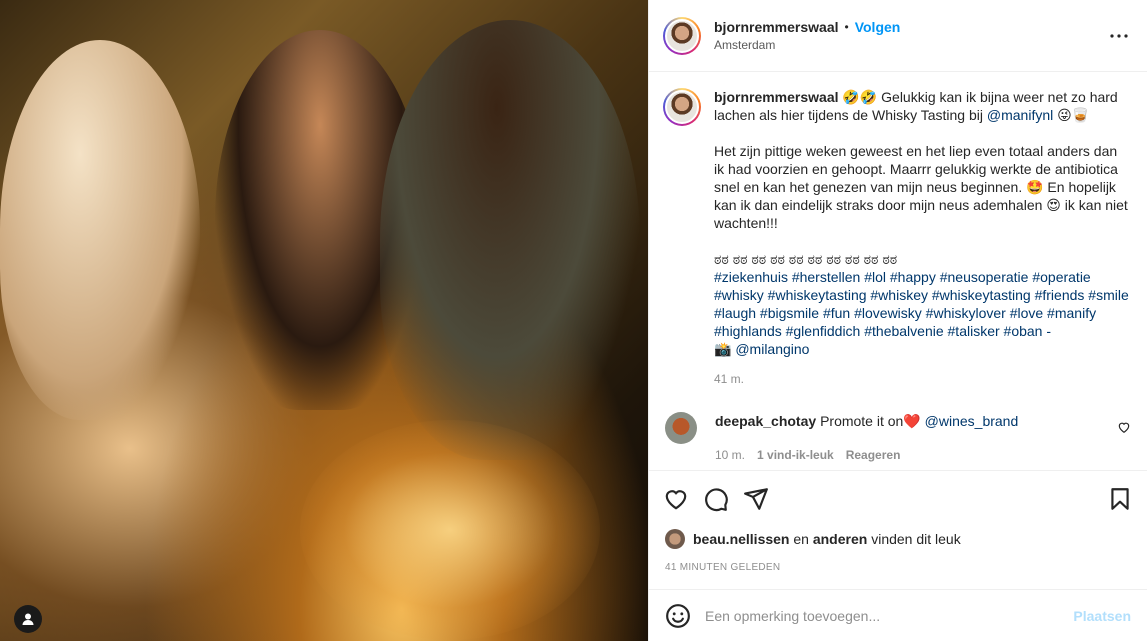 This screenshot has height=641, width=1147. I want to click on comment-username: deepak_chotay, so click(765, 421).